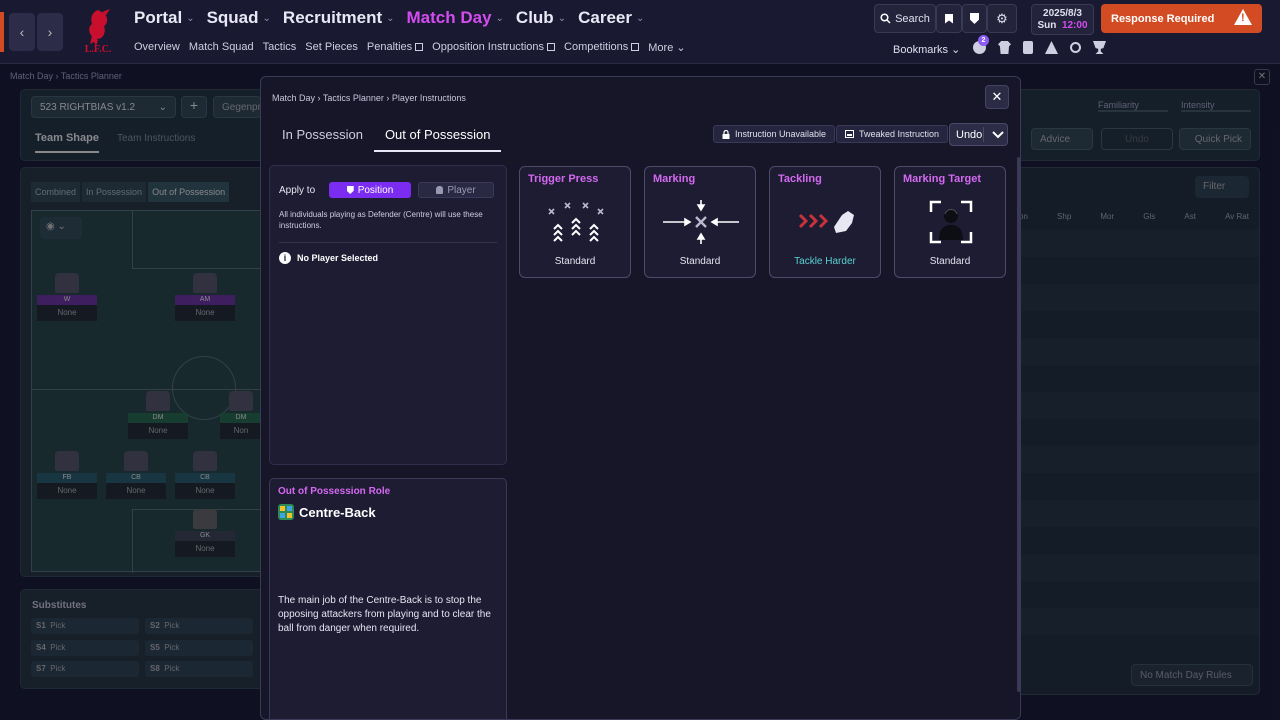 The height and width of the screenshot is (720, 1280). Describe the element at coordinates (375, 190) in the screenshot. I see `toggle-label: Position` at that location.